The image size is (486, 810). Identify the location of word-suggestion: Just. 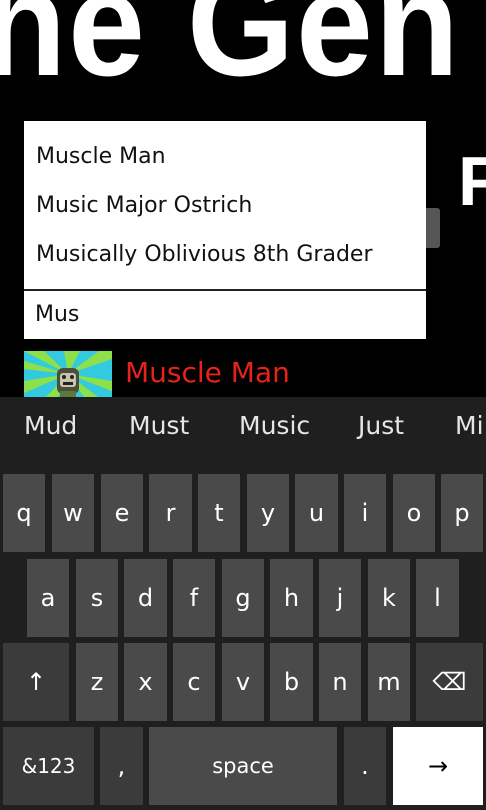
(381, 425).